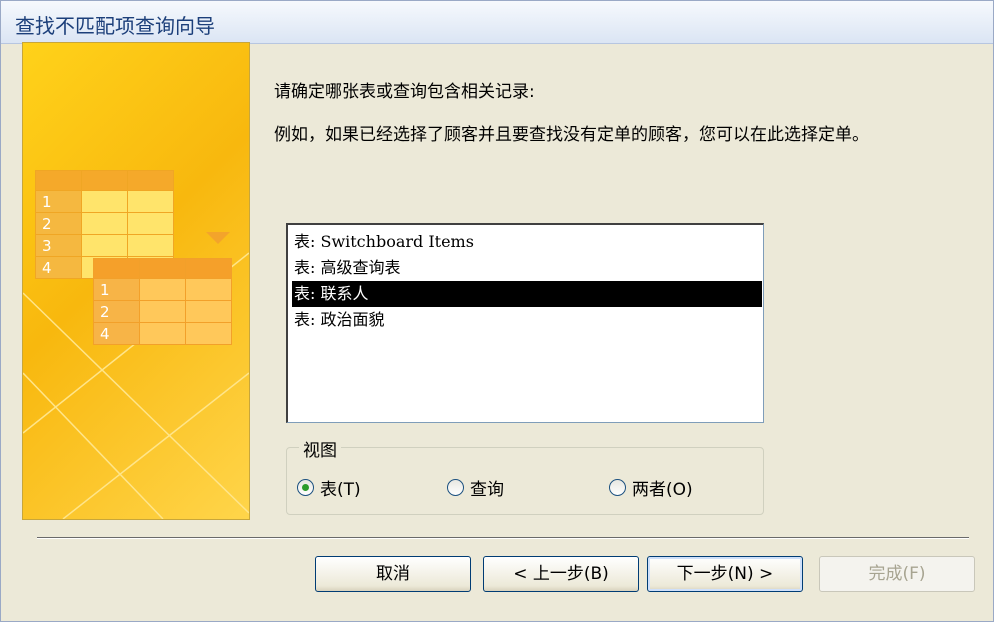 The width and height of the screenshot is (994, 622). Describe the element at coordinates (404, 92) in the screenshot. I see `instruction-prompt: 请确定哪张表或查询包含相关记录:` at that location.